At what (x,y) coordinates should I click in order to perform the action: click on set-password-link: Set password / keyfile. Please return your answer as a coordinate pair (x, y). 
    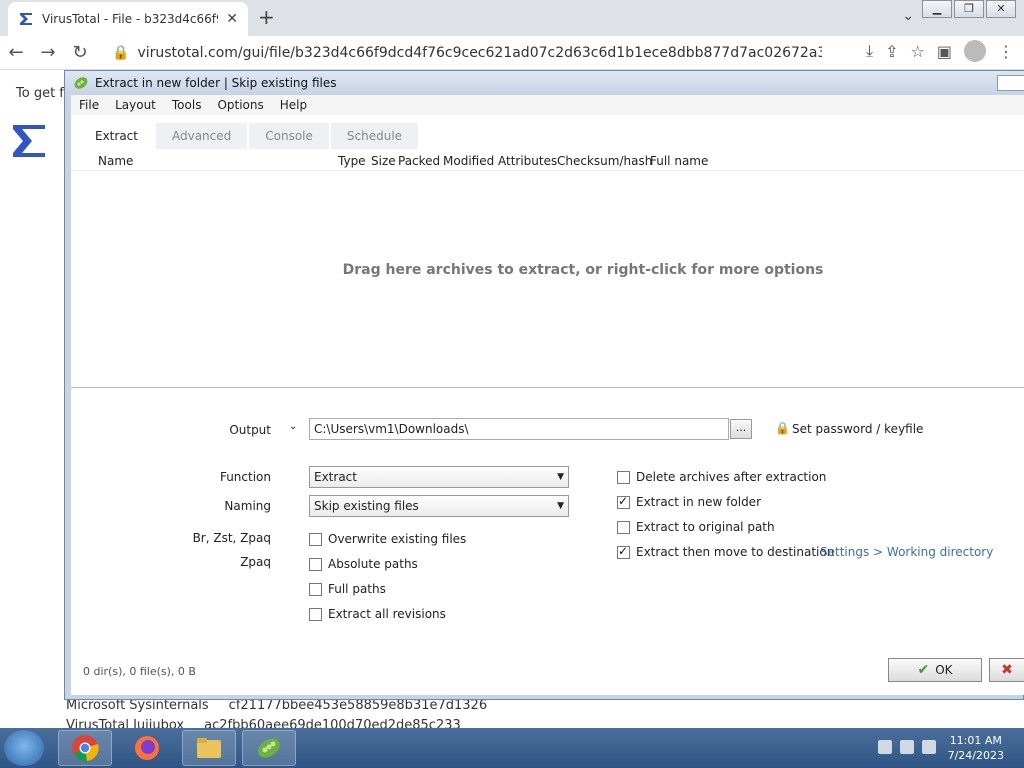
    Looking at the image, I should click on (857, 429).